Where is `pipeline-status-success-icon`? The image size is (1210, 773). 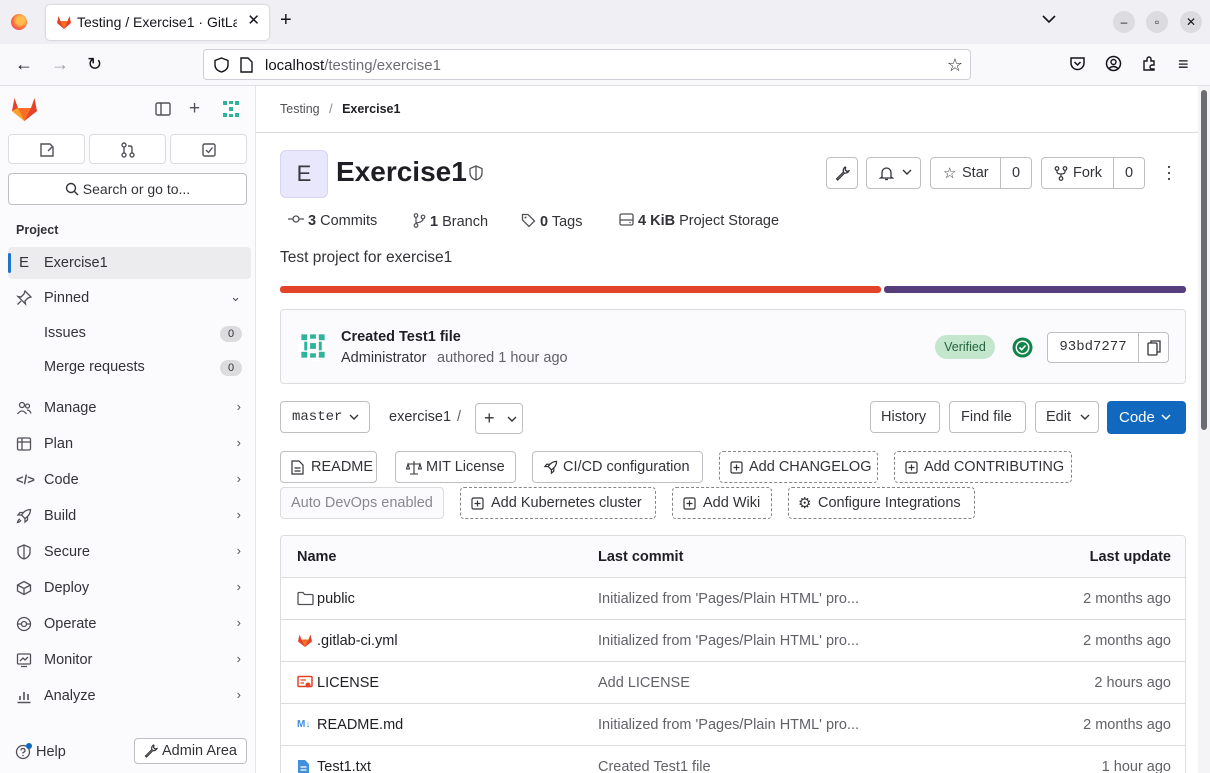
pipeline-status-success-icon is located at coordinates (1022, 347).